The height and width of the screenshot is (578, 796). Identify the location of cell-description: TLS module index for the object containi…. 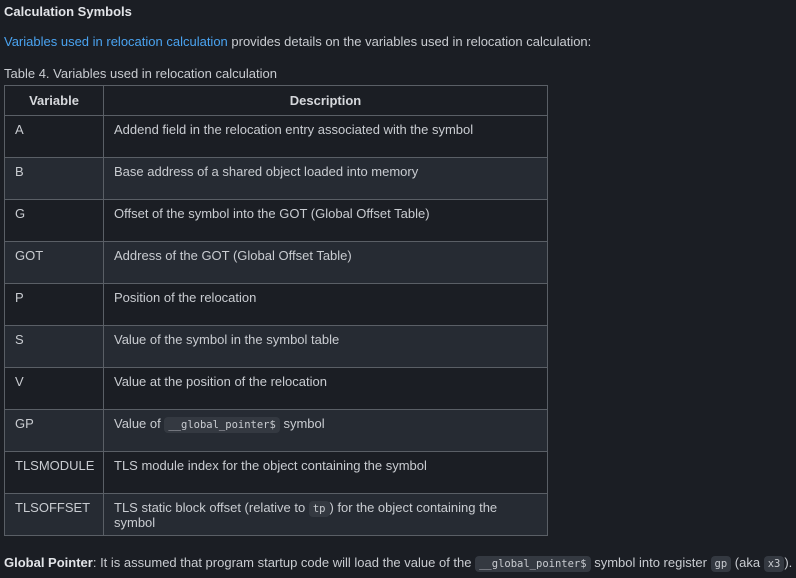
(325, 472).